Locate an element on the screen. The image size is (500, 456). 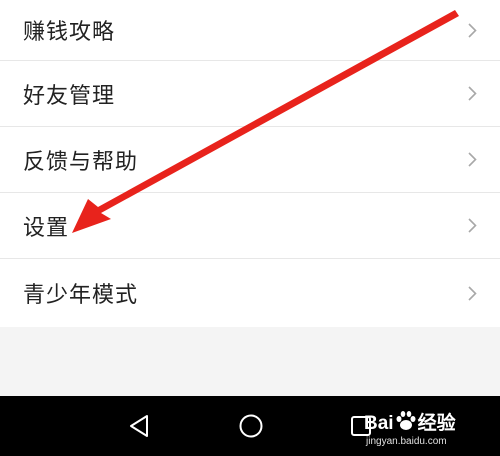
baidu-jingyan-watermark: Bai 经验 jingyan.baidu.com is located at coordinates (427, 426).